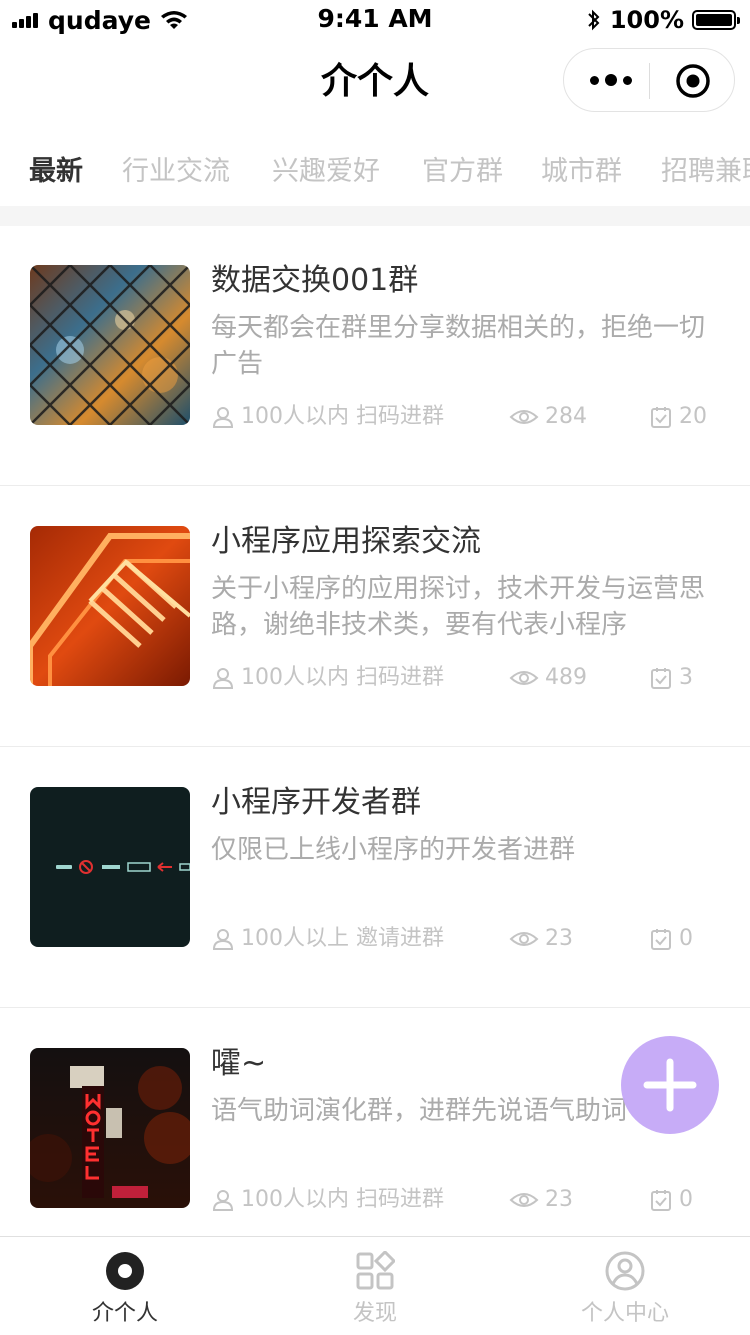 The width and height of the screenshot is (750, 1335). I want to click on add-group-button, so click(670, 1085).